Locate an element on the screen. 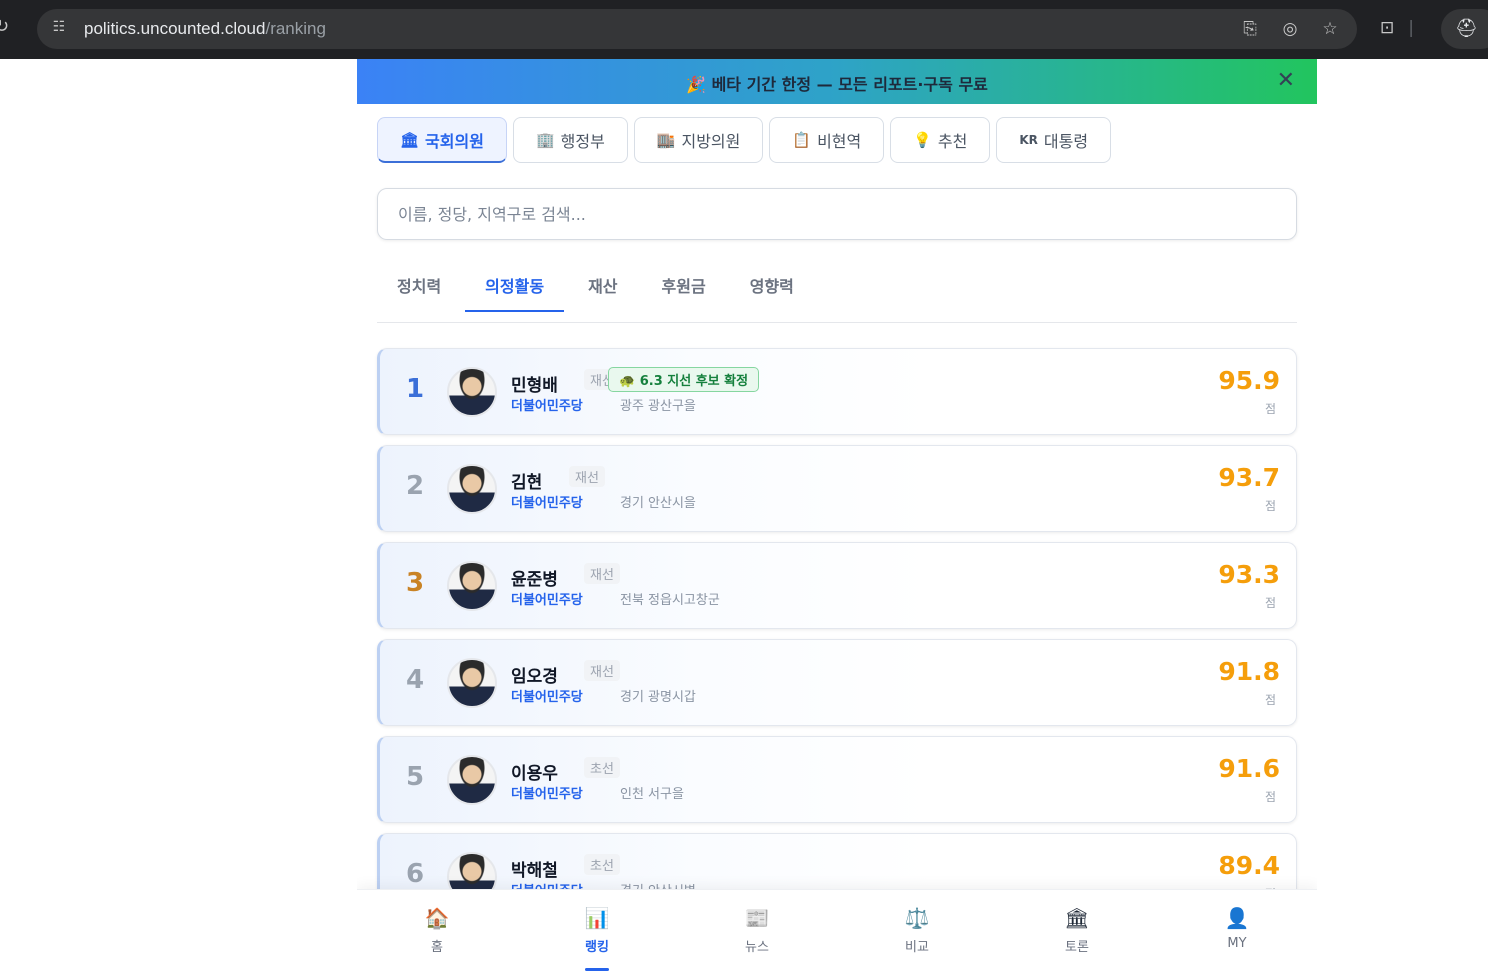 The width and height of the screenshot is (1488, 971). nav-label: 홈 is located at coordinates (437, 947).